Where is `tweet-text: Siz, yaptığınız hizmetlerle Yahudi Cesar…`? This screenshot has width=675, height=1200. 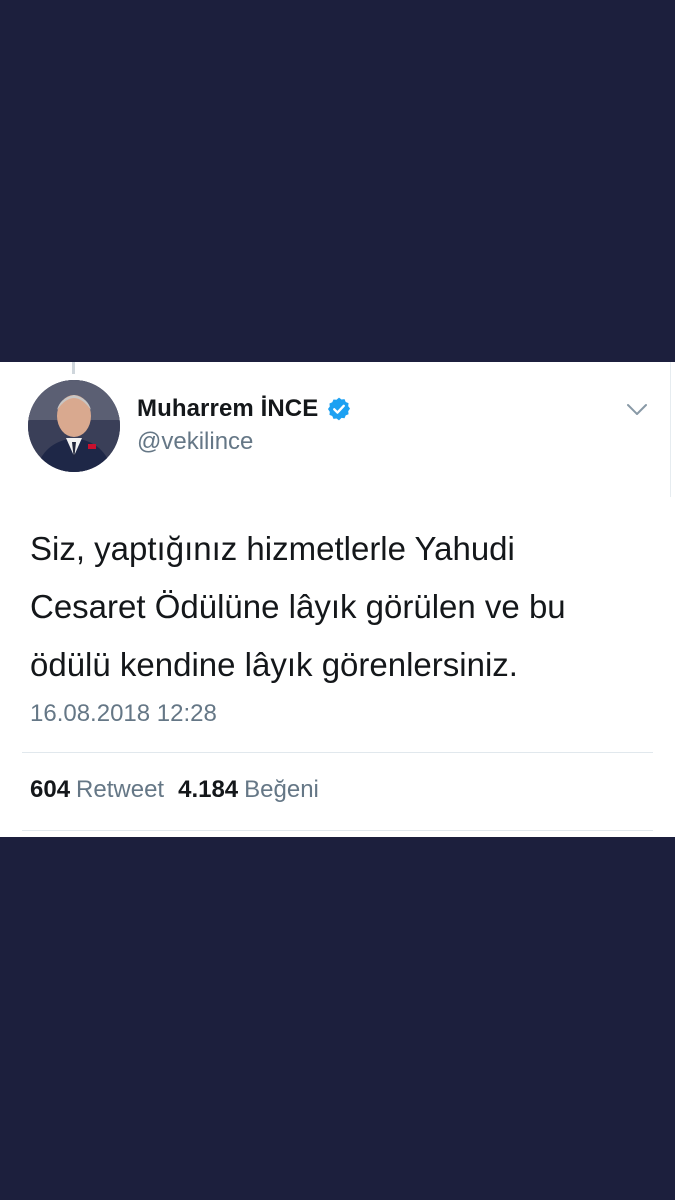
tweet-text: Siz, yaptığınız hizmetlerle Yahudi Cesar… is located at coordinates (298, 606).